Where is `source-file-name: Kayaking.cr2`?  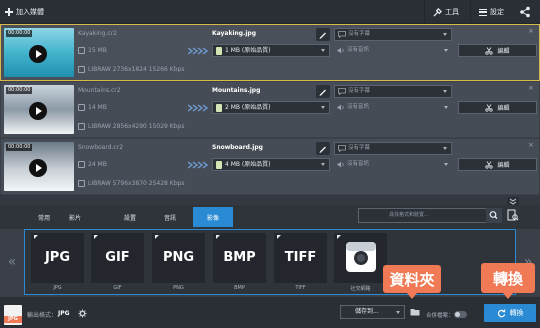 source-file-name: Kayaking.cr2 is located at coordinates (97, 33).